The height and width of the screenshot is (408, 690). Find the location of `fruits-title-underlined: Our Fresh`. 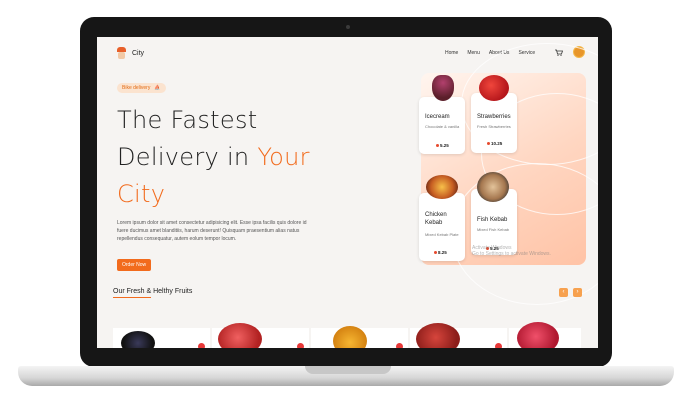

fruits-title-underlined: Our Fresh is located at coordinates (129, 291).